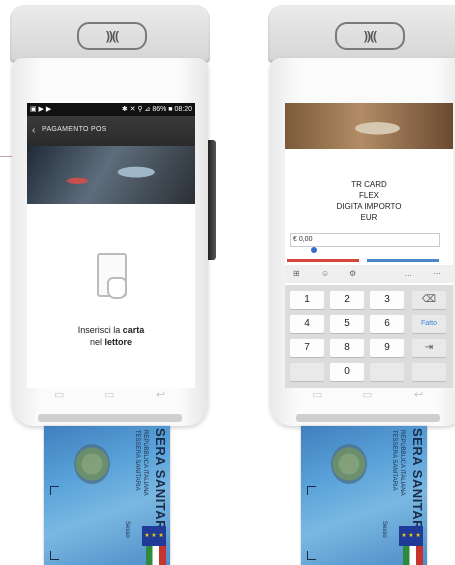 The height and width of the screenshot is (565, 455). I want to click on confirm-bar, so click(403, 260).